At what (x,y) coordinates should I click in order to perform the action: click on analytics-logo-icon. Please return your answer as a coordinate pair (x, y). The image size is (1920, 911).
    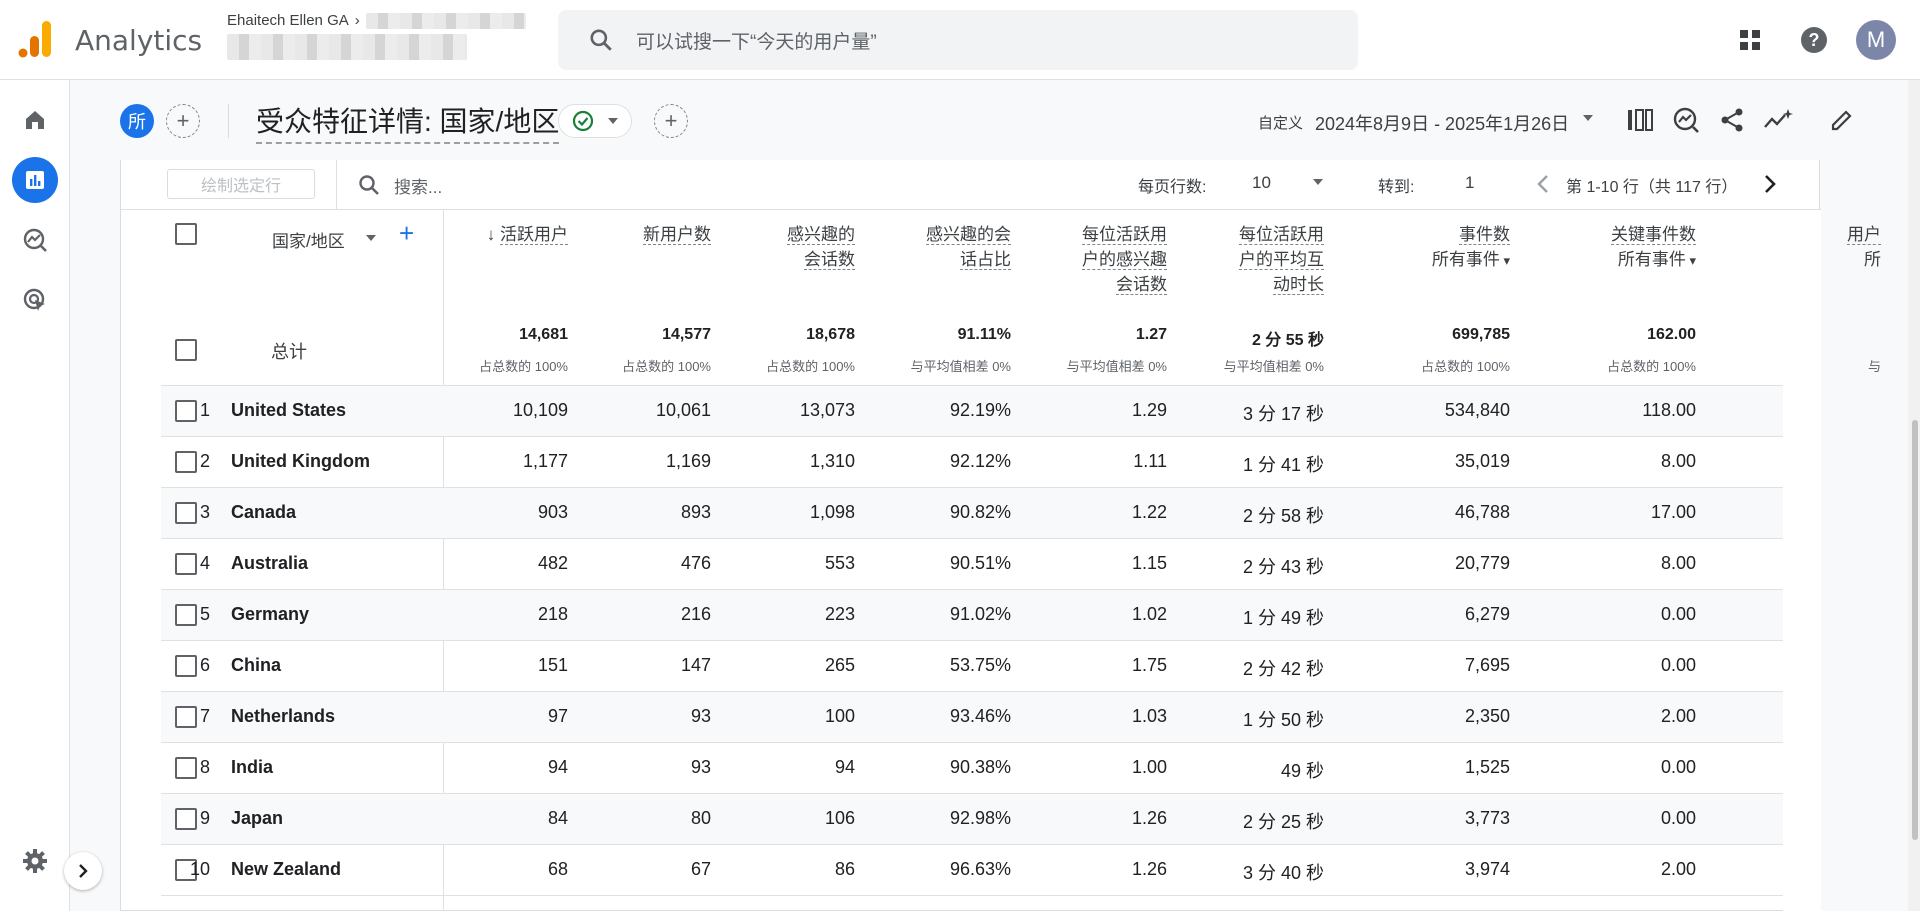
    Looking at the image, I should click on (35, 39).